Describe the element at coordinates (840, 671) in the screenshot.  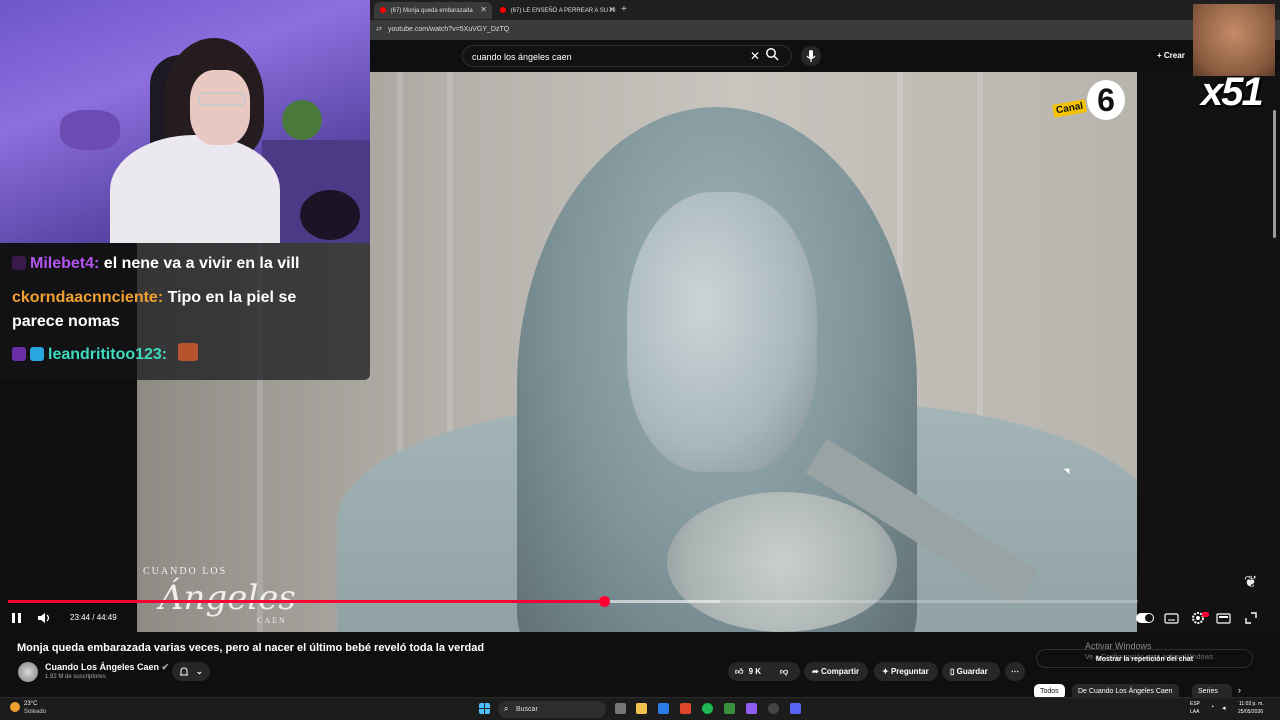
I see `share-label: Compartir` at that location.